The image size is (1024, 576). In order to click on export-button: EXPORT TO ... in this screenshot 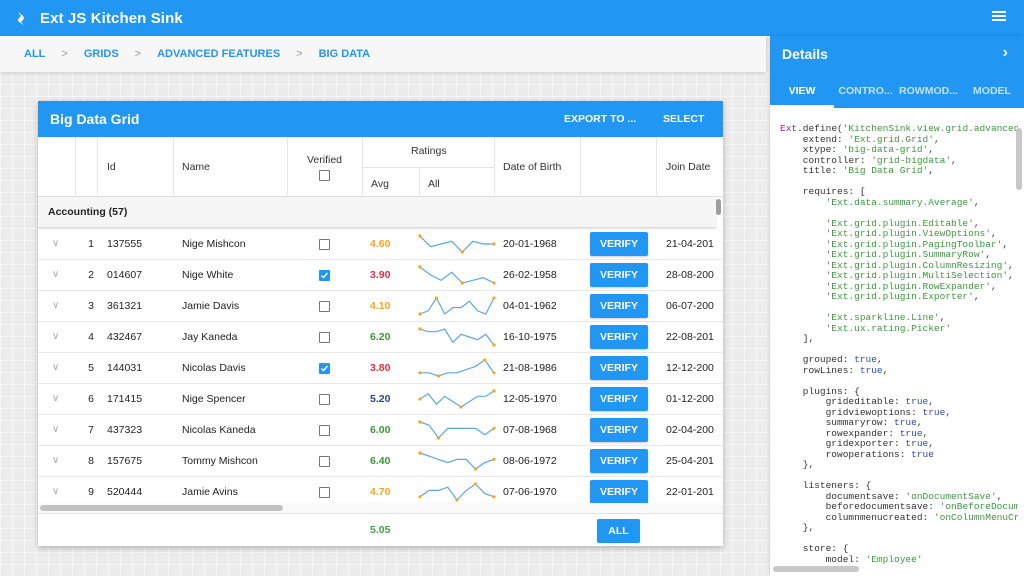, I will do `click(600, 119)`.